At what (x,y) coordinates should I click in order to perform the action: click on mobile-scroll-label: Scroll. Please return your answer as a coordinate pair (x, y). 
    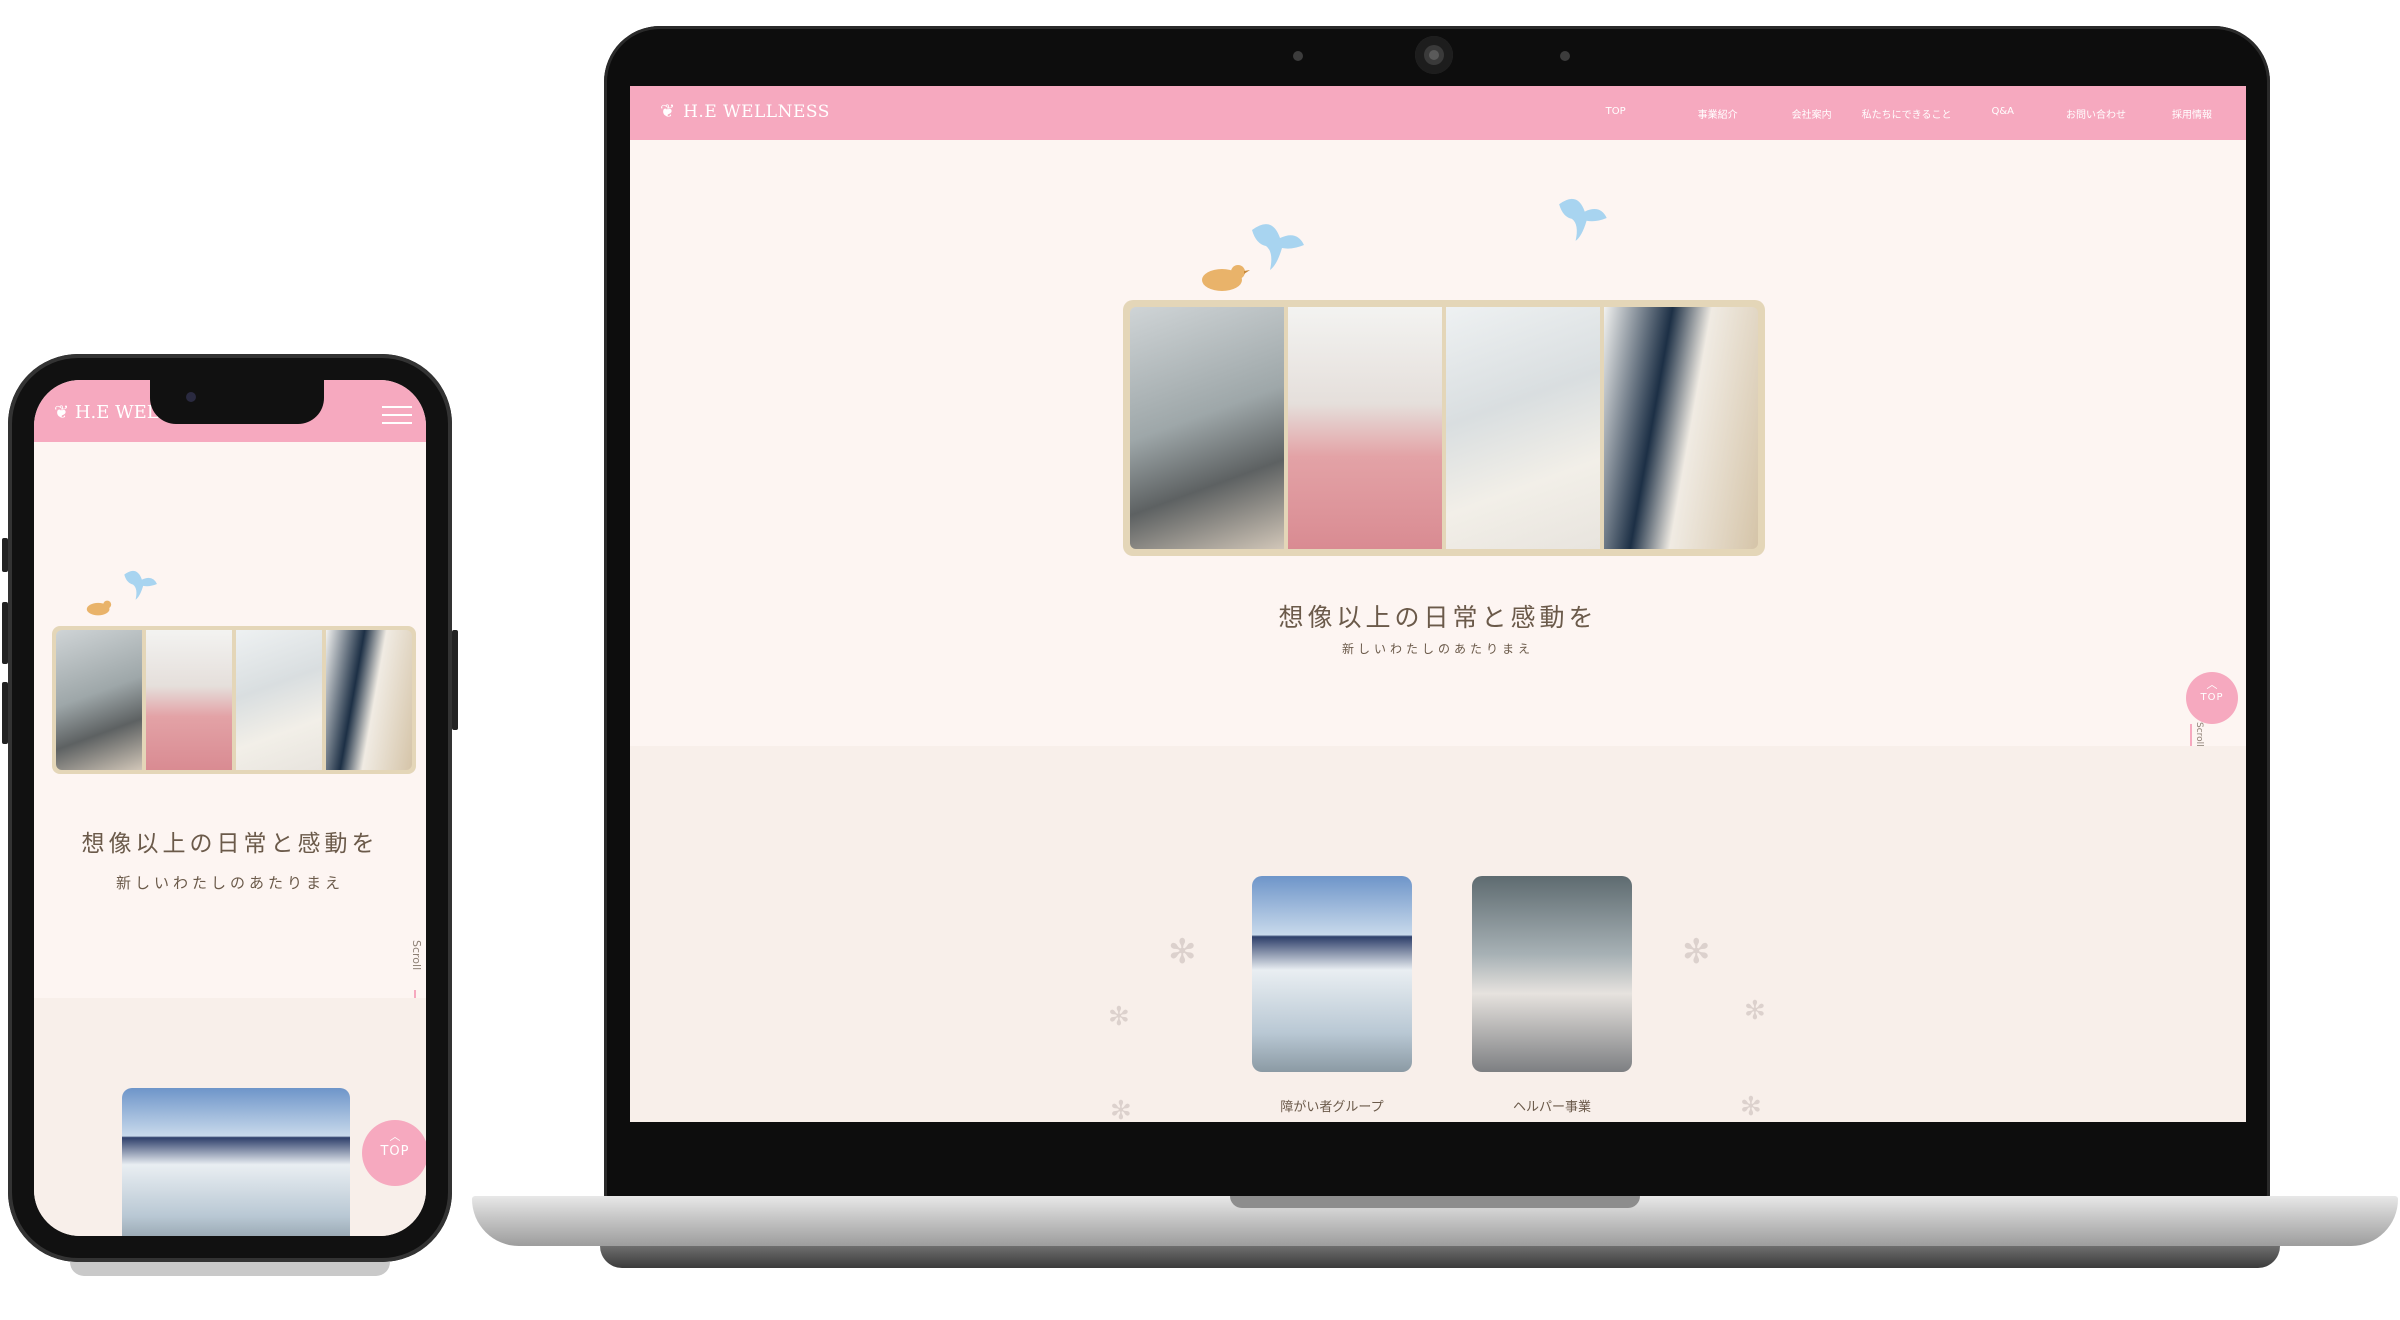
    Looking at the image, I should click on (416, 955).